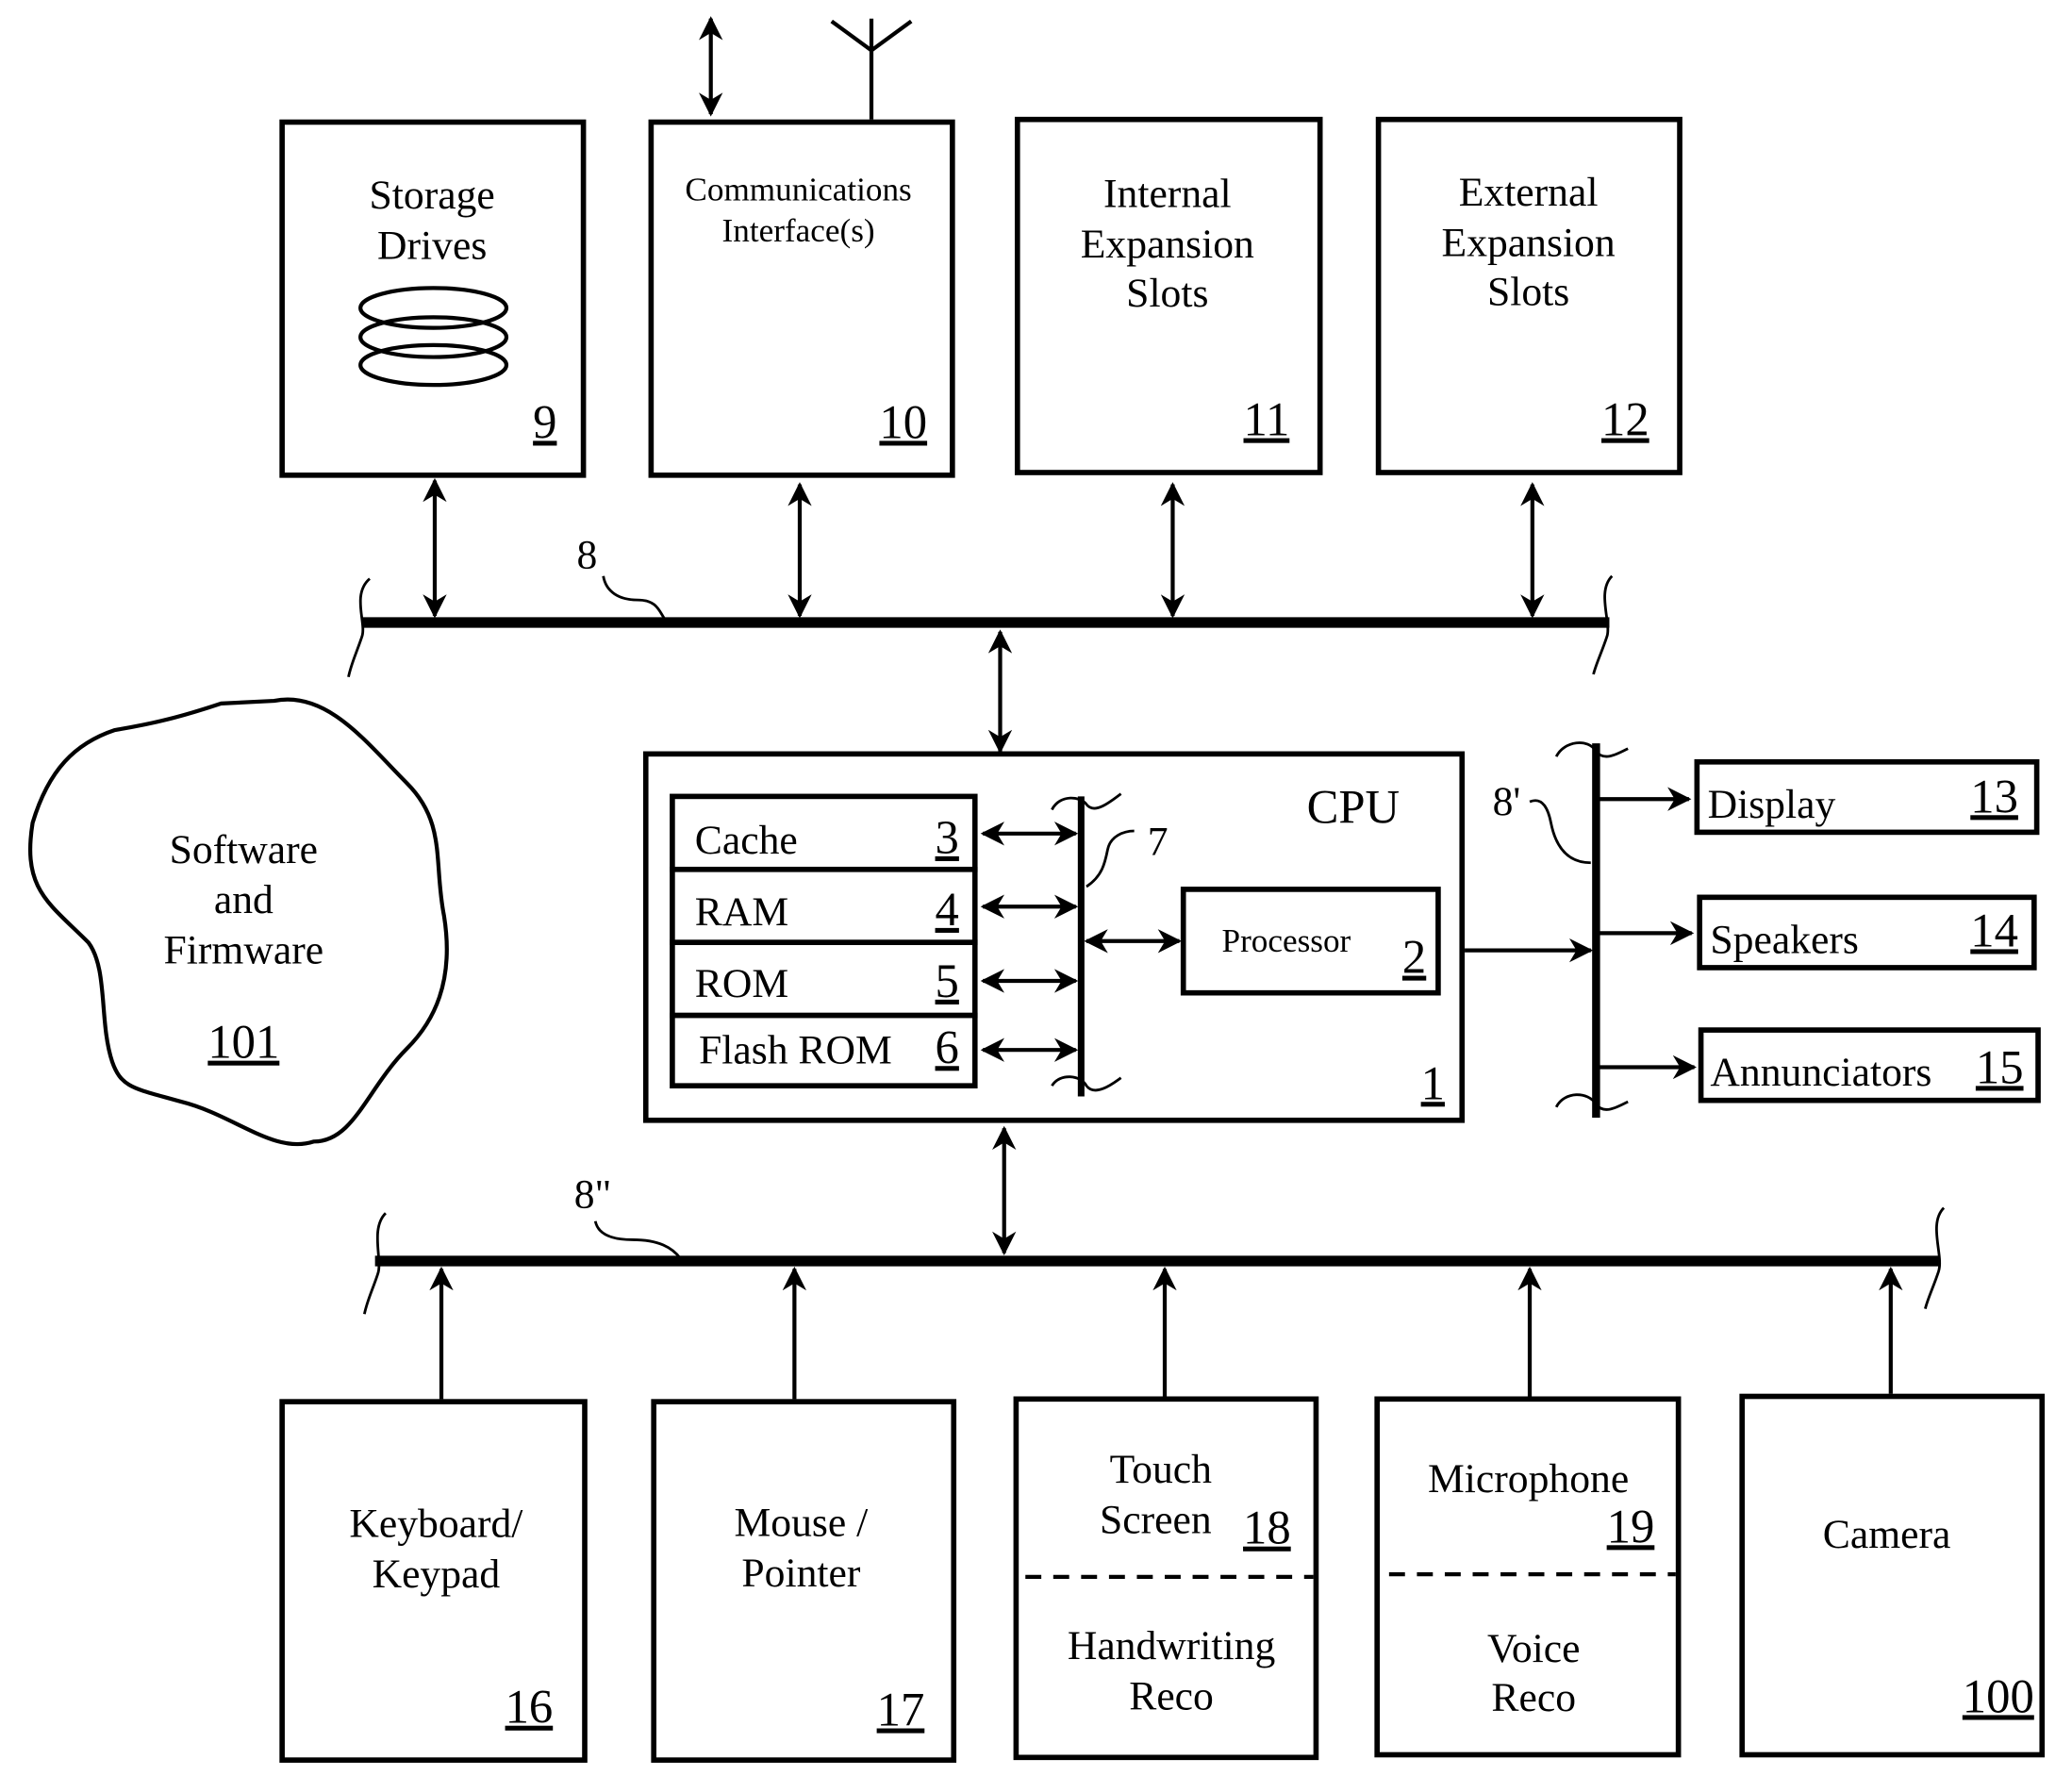  What do you see at coordinates (1156, 1519) in the screenshot?
I see `box-label: Screen` at bounding box center [1156, 1519].